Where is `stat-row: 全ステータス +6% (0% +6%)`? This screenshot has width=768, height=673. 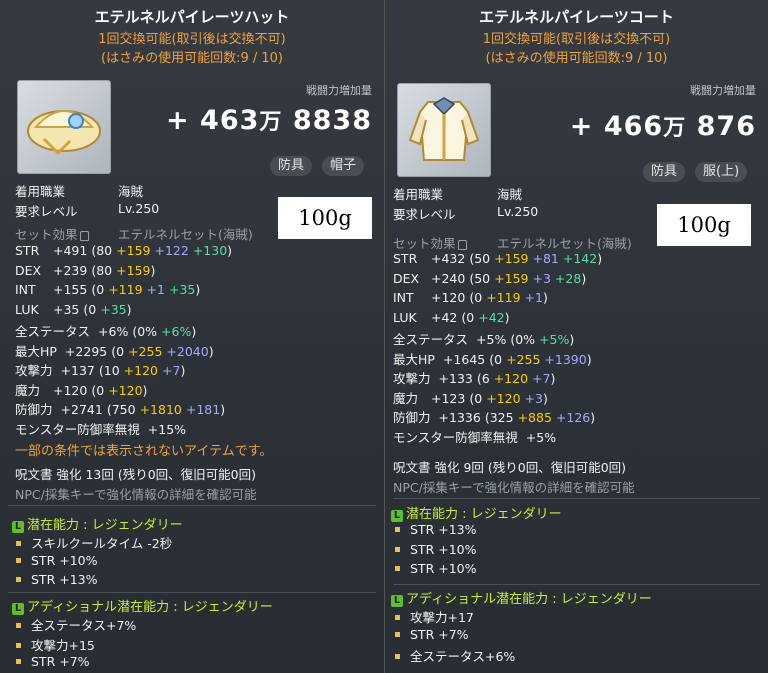
stat-row: 全ステータス +6% (0% +6%) is located at coordinates (105, 330).